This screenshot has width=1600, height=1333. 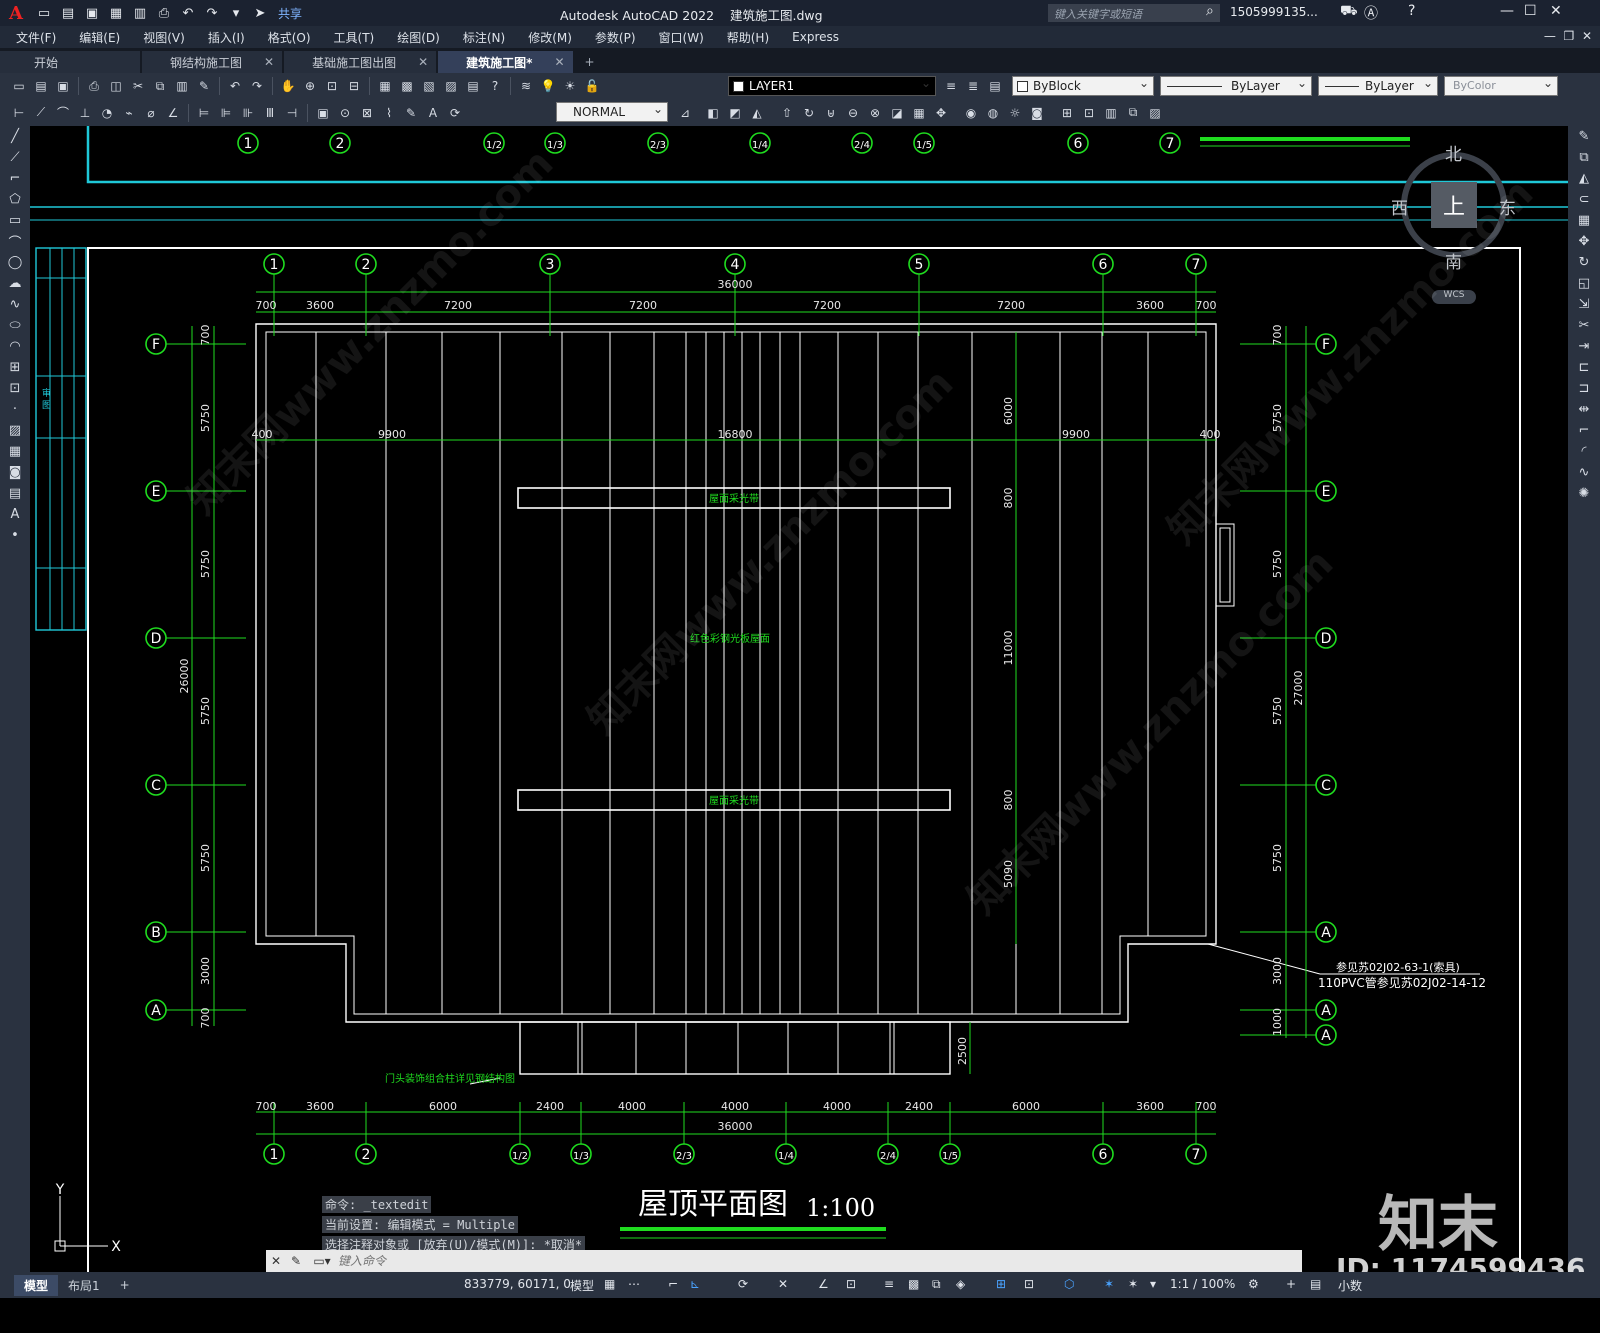 What do you see at coordinates (1111, 113) in the screenshot?
I see `attribute-icon: ▥` at bounding box center [1111, 113].